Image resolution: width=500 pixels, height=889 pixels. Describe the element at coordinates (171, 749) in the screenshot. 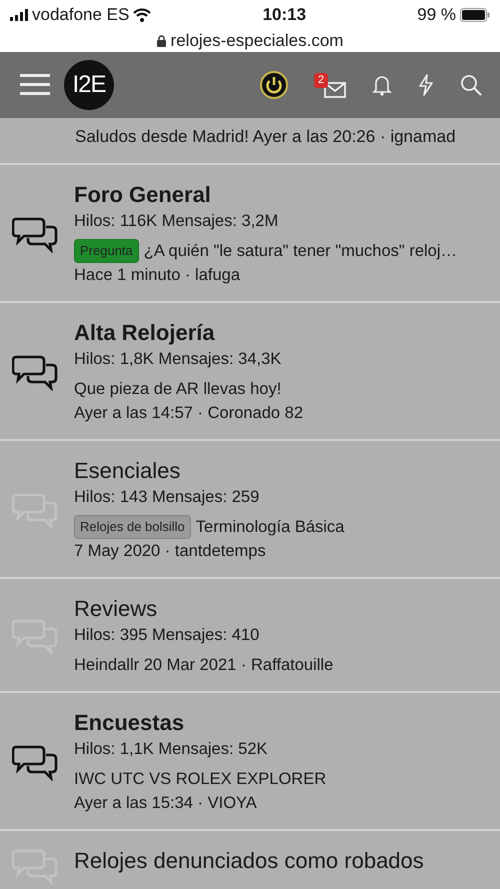

I see `forum-stats: Hilos: 1,1K Mensajes: 52K` at that location.